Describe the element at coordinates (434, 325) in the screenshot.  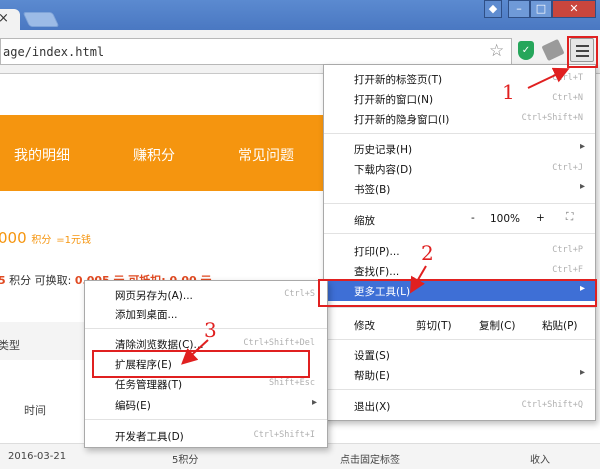
I see `cut-button: 剪切(T)` at that location.